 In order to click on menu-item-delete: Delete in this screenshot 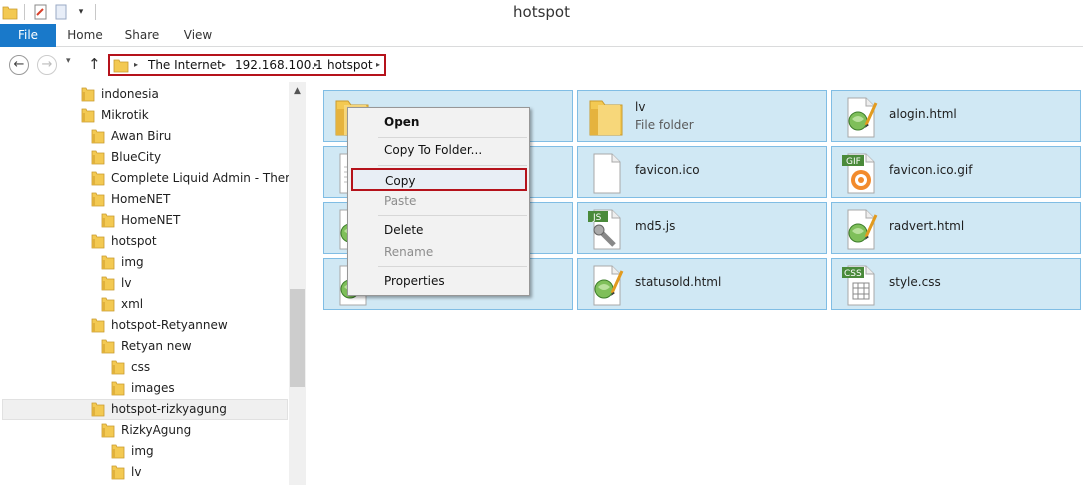, I will do `click(438, 230)`.